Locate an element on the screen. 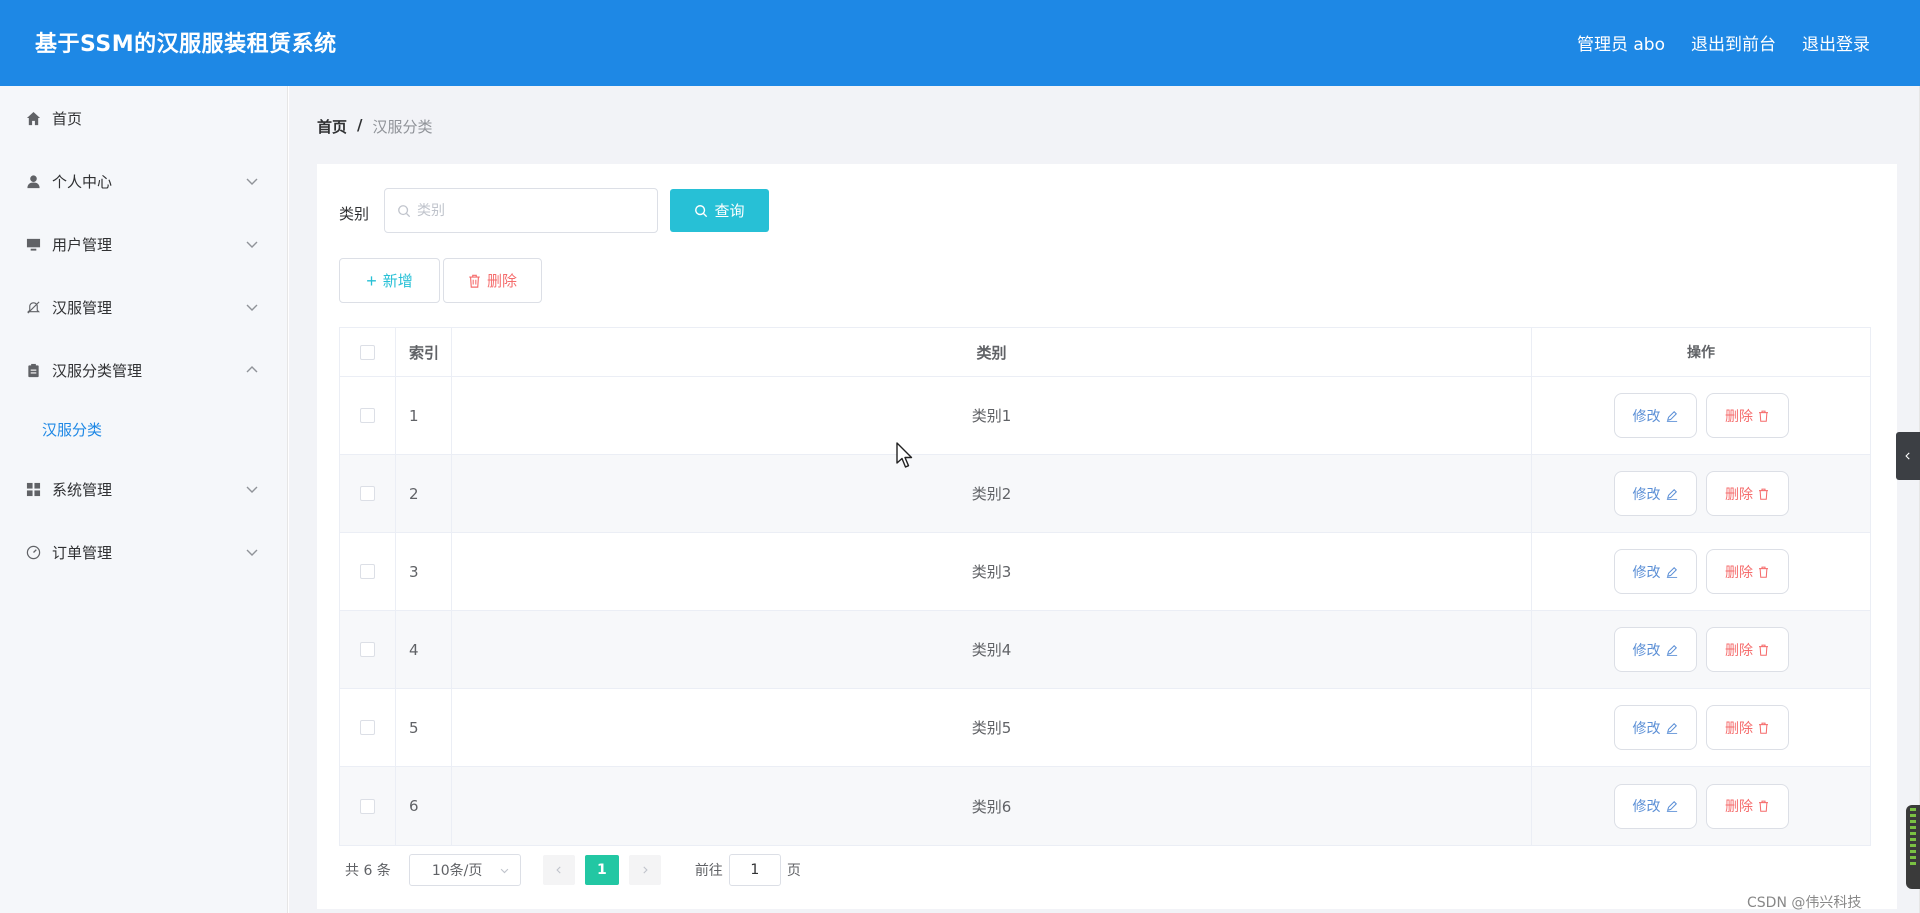  row-index: 5 is located at coordinates (424, 727).